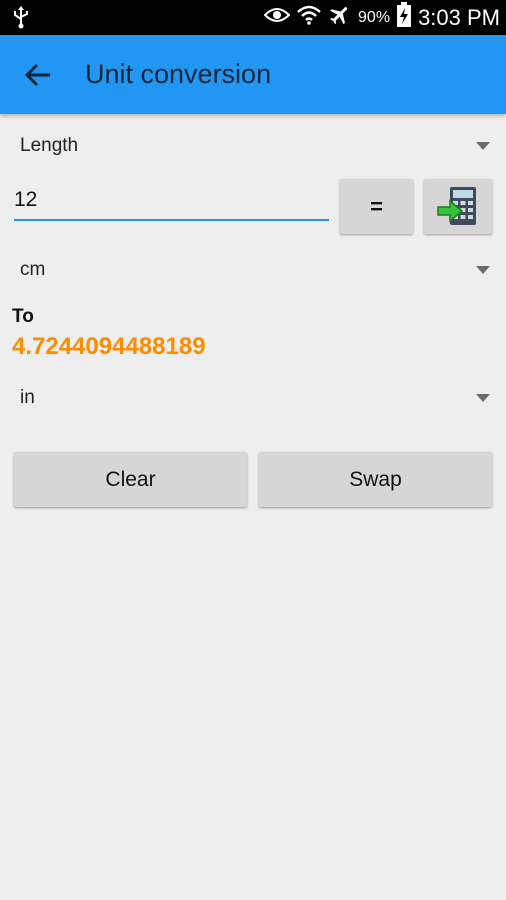 This screenshot has width=506, height=900. I want to click on from-unit-dropdown: cm, so click(253, 270).